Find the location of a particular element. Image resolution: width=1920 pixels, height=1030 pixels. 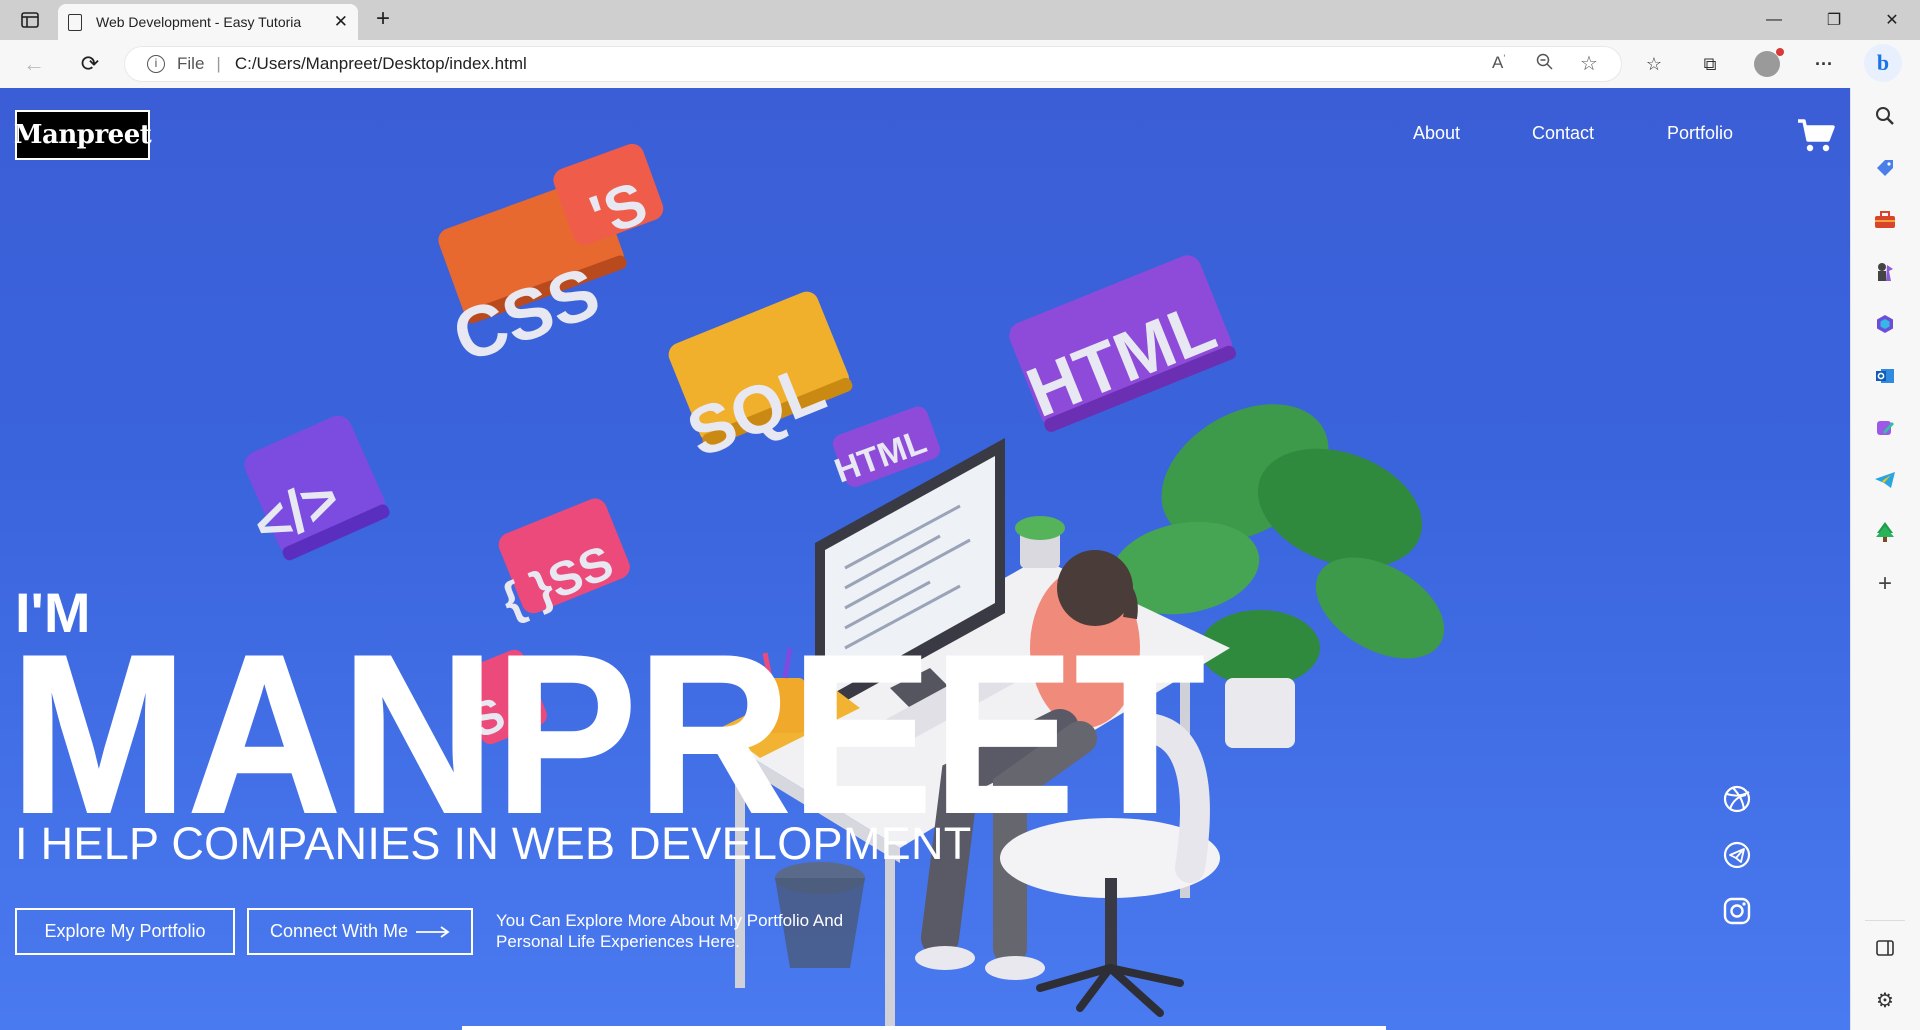

more-menu-icon: ··· is located at coordinates (1824, 64).